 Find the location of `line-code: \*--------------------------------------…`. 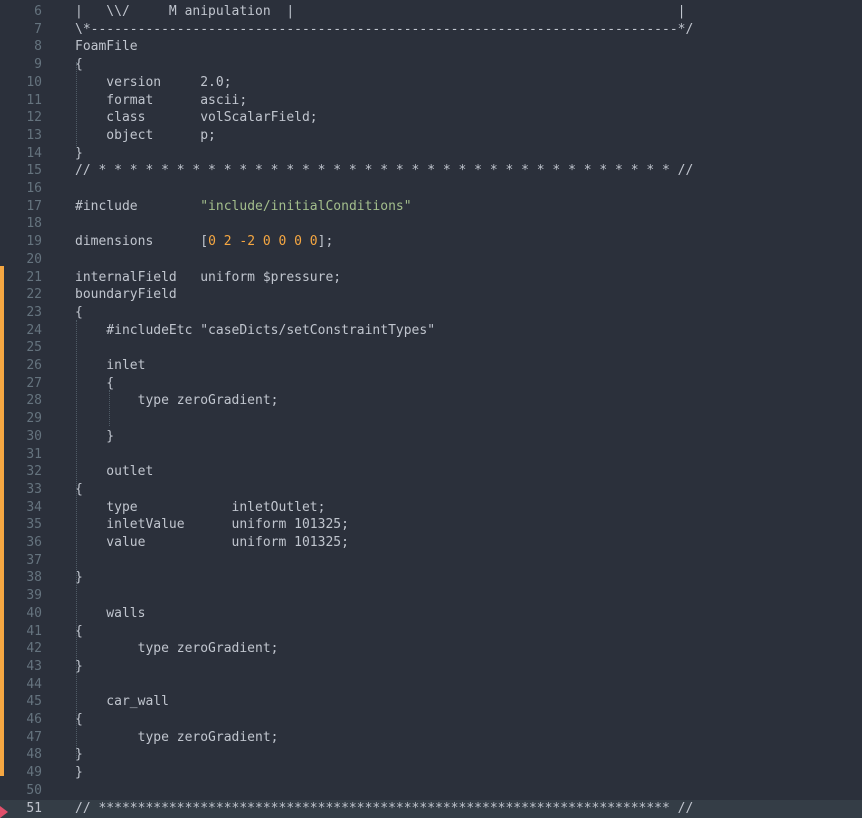

line-code: \*--------------------------------------… is located at coordinates (384, 30).